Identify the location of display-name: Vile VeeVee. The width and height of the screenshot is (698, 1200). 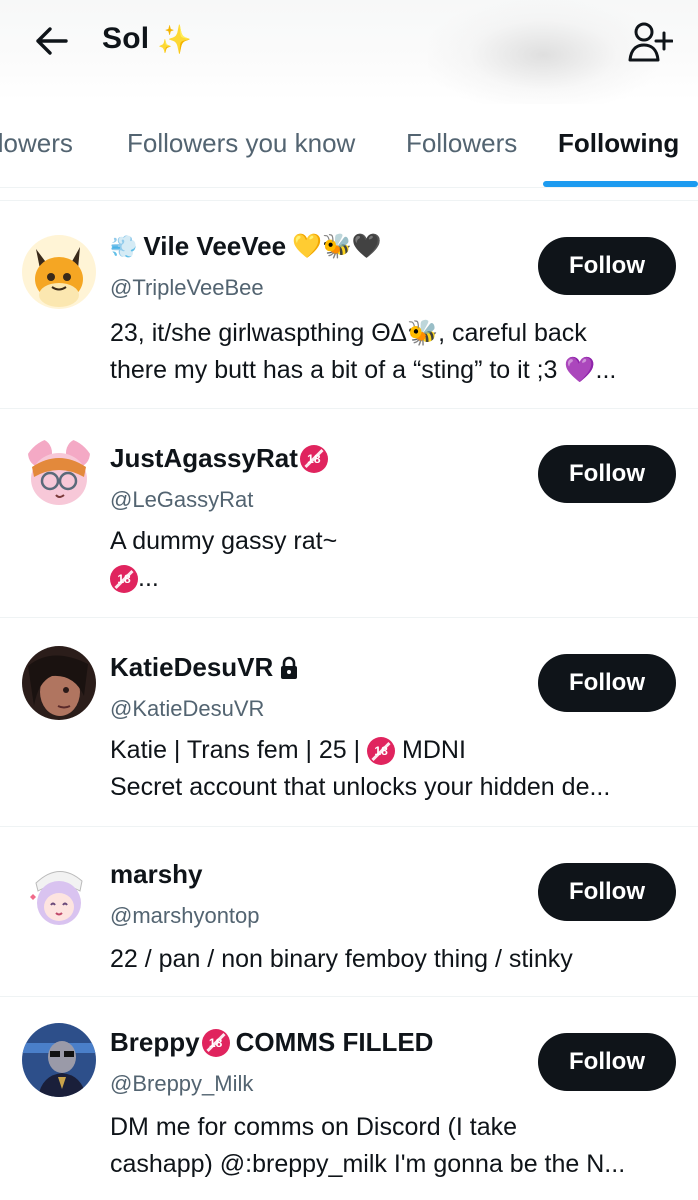
(215, 246).